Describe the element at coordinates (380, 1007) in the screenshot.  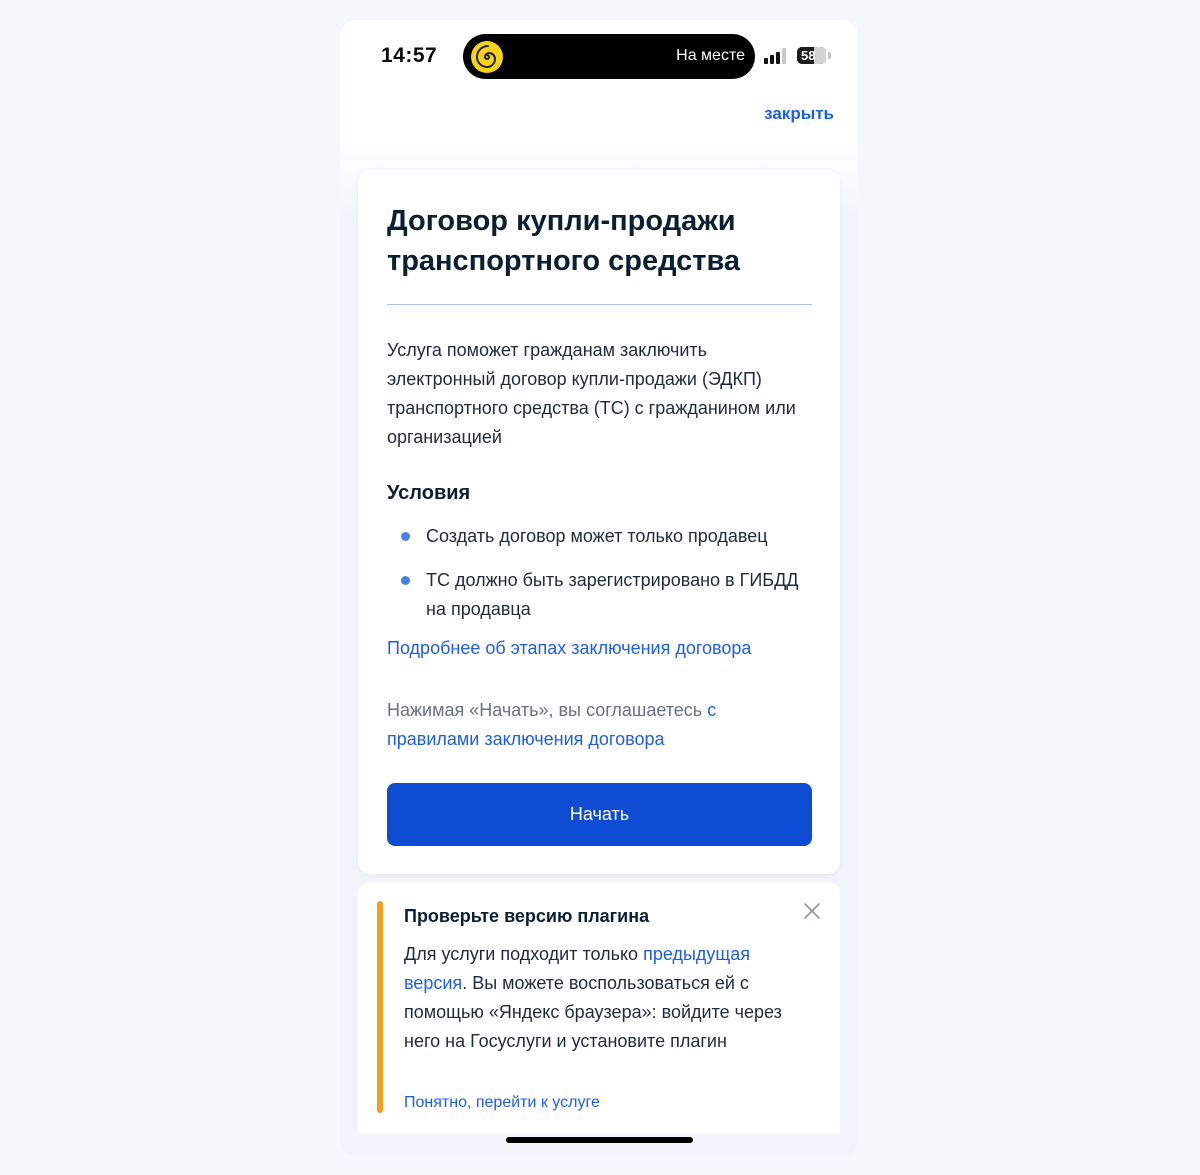
I see `alert-accent-bar` at that location.